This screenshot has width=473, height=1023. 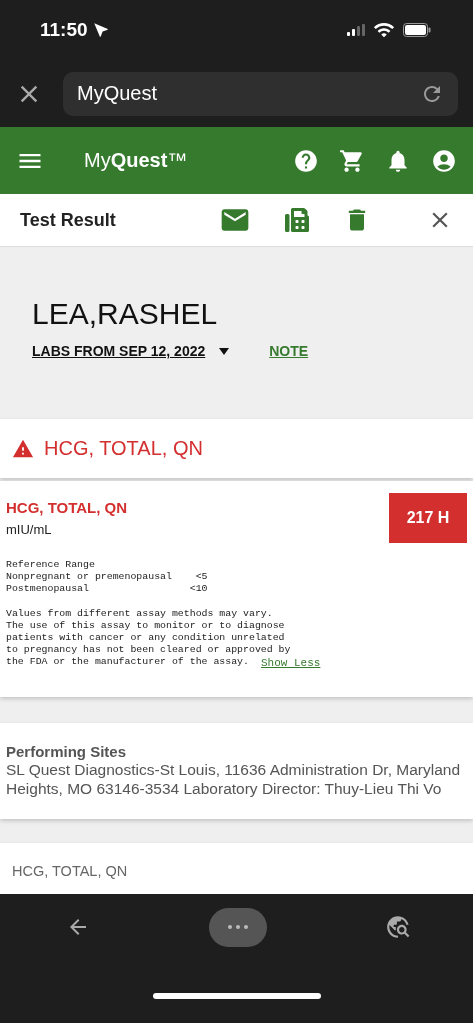 What do you see at coordinates (352, 160) in the screenshot?
I see `cart-icon` at bounding box center [352, 160].